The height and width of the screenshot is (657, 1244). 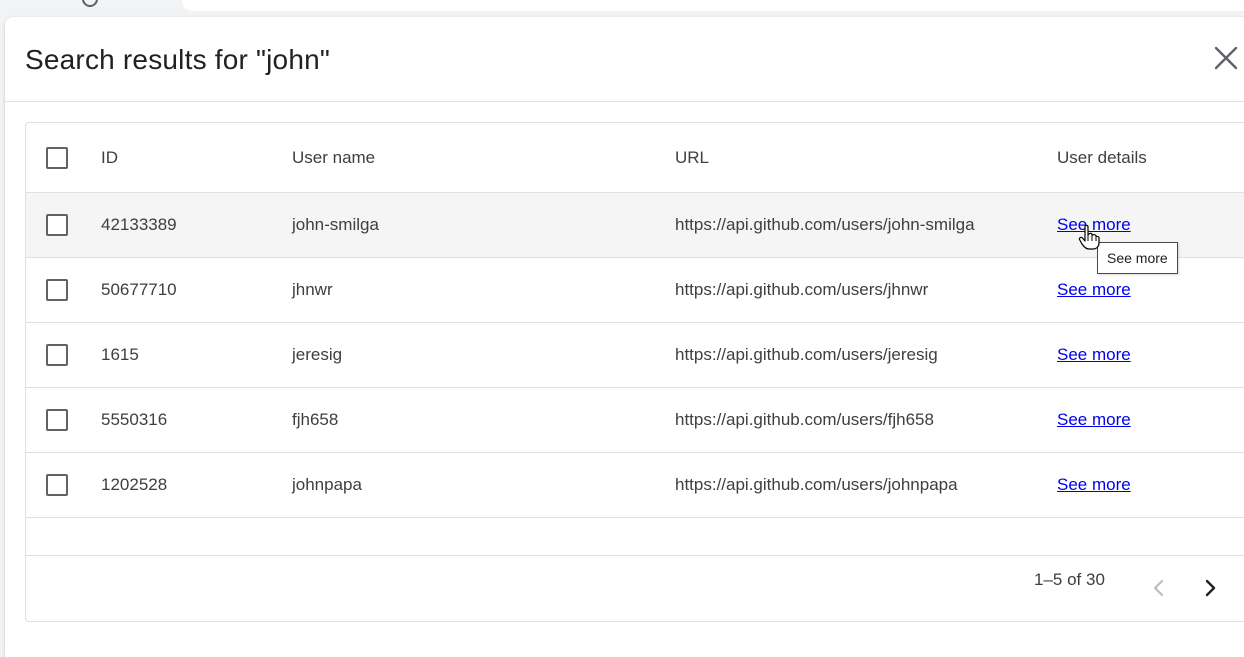 I want to click on close-button, so click(x=1226, y=58).